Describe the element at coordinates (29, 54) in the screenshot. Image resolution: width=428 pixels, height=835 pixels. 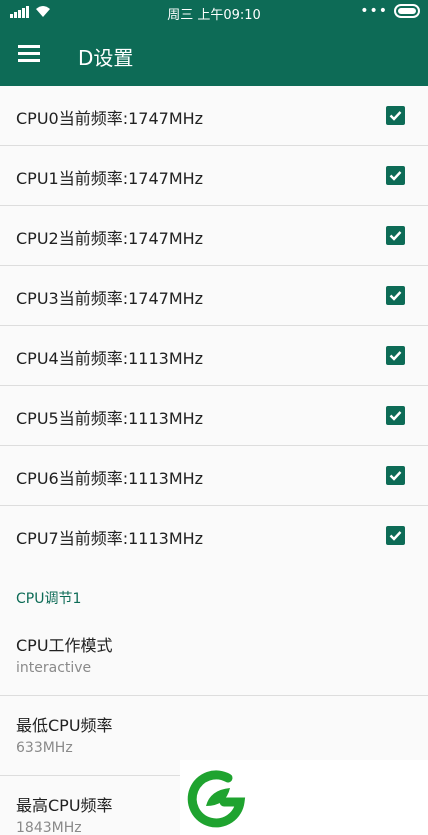
I see `menu-icon` at that location.